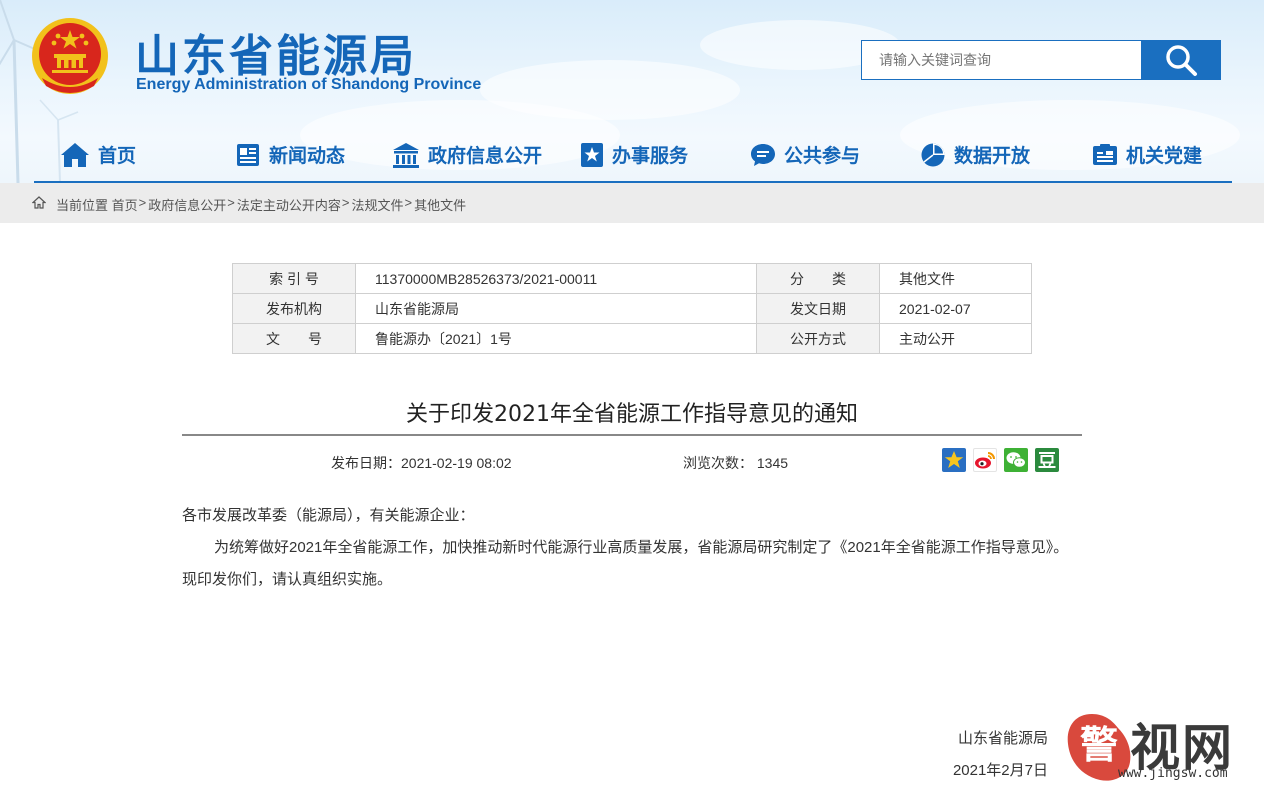  I want to click on pie-chart-icon, so click(933, 154).